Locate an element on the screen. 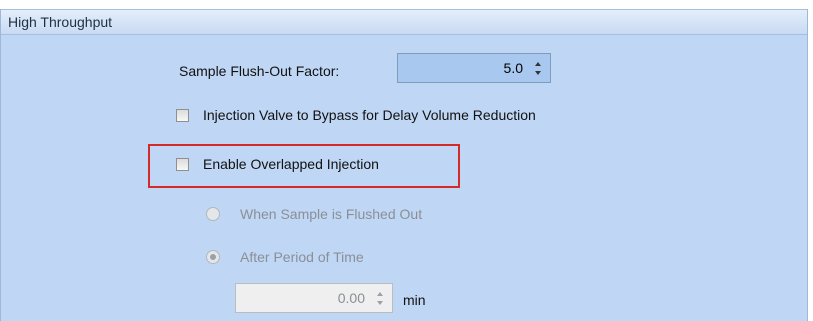 This screenshot has height=321, width=813. flush-out-factor-label: Sample Flush-Out Factor: is located at coordinates (259, 71).